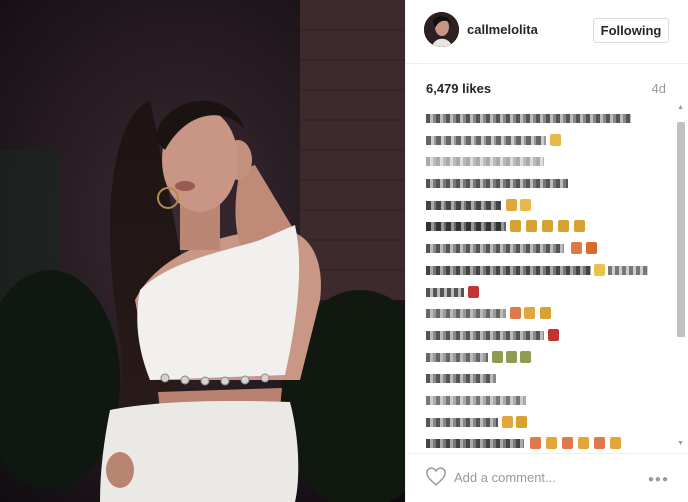 Image resolution: width=688 pixels, height=502 pixels. What do you see at coordinates (544, 477) in the screenshot?
I see `add-comment-input` at bounding box center [544, 477].